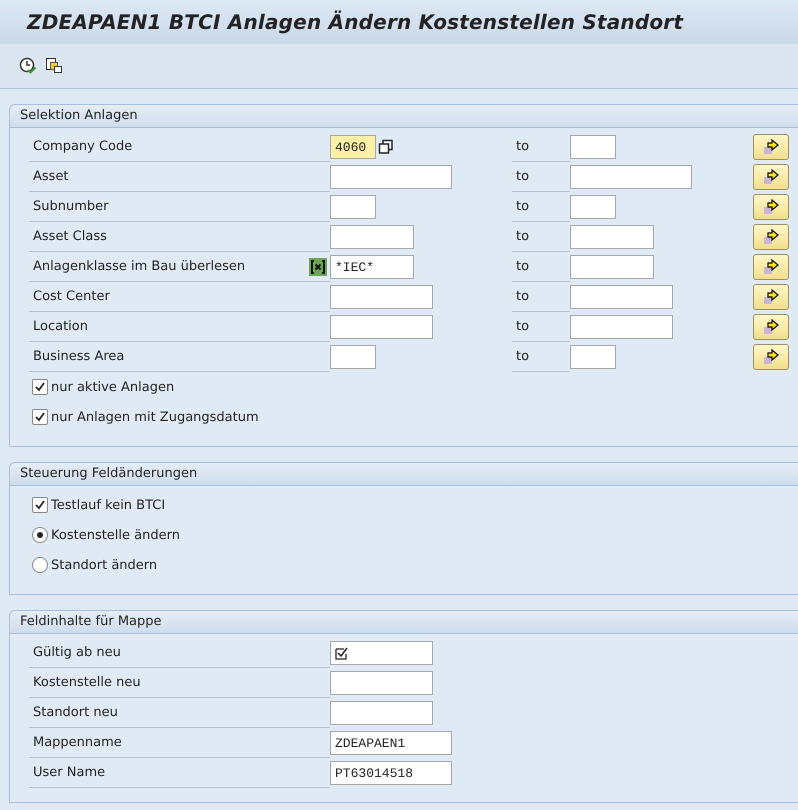  I want to click on input-field: 4060, so click(353, 147).